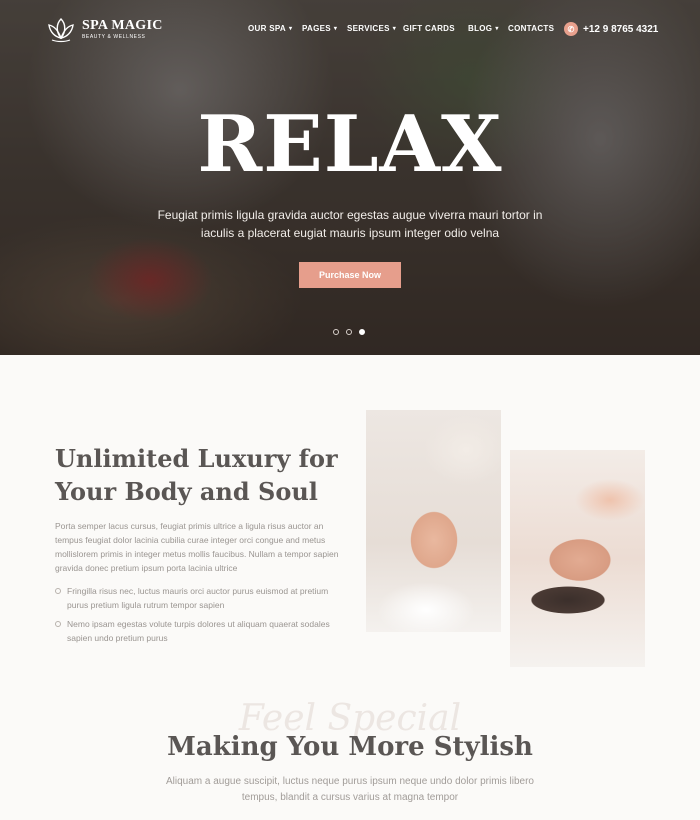  I want to click on purchase-now-button: Purchase Now, so click(350, 275).